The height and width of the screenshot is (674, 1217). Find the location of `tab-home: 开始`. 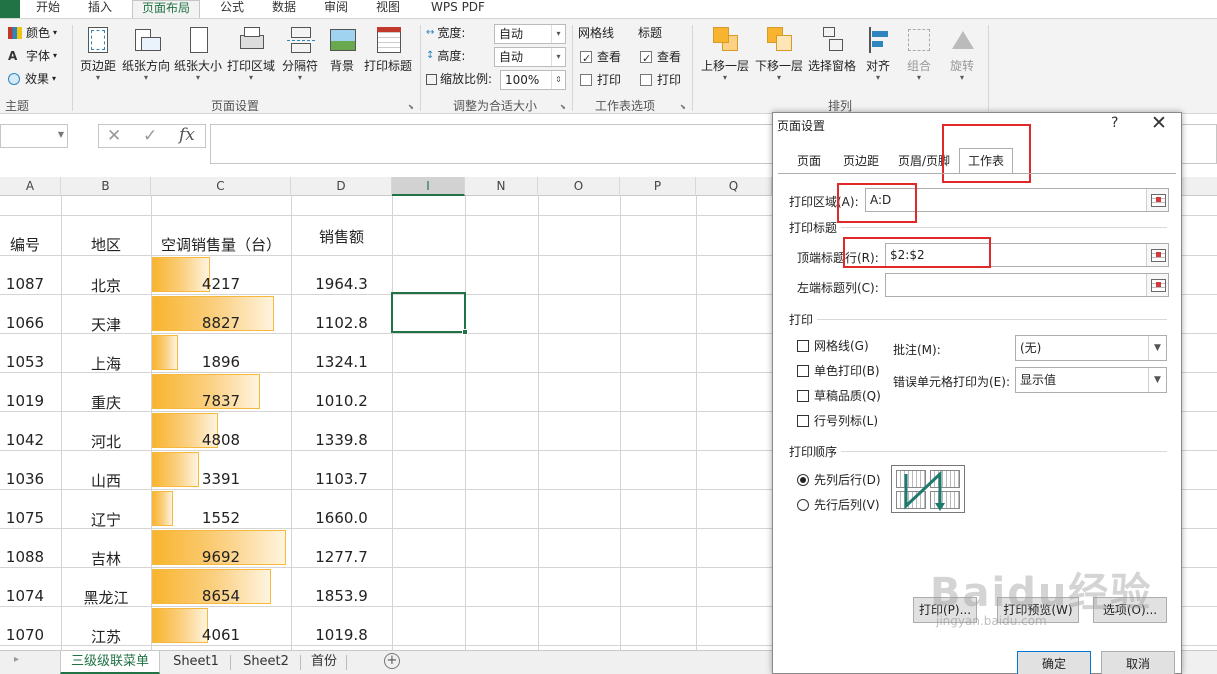

tab-home: 开始 is located at coordinates (48, 9).